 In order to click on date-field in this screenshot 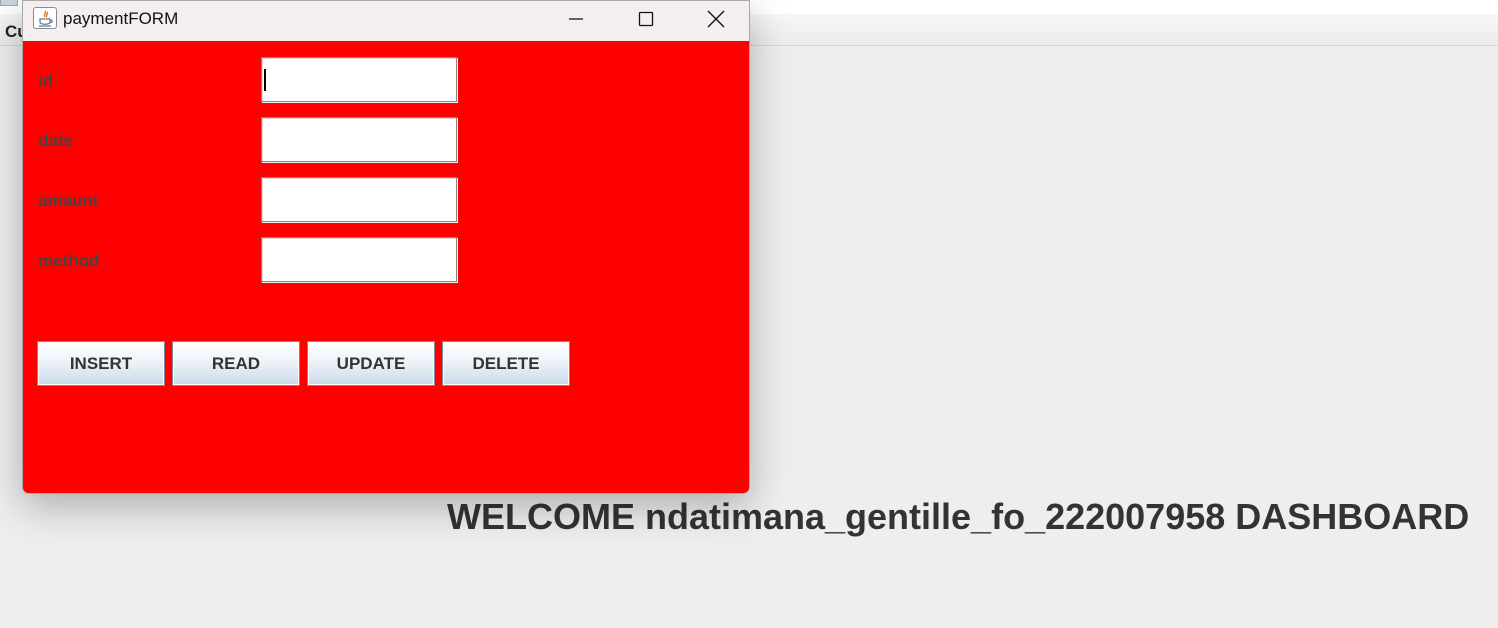, I will do `click(359, 139)`.